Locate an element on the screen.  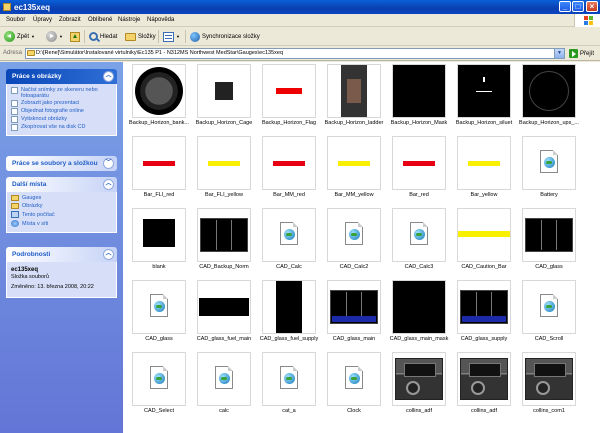
file-item: CAD_glass_supply is located at coordinates (484, 314).